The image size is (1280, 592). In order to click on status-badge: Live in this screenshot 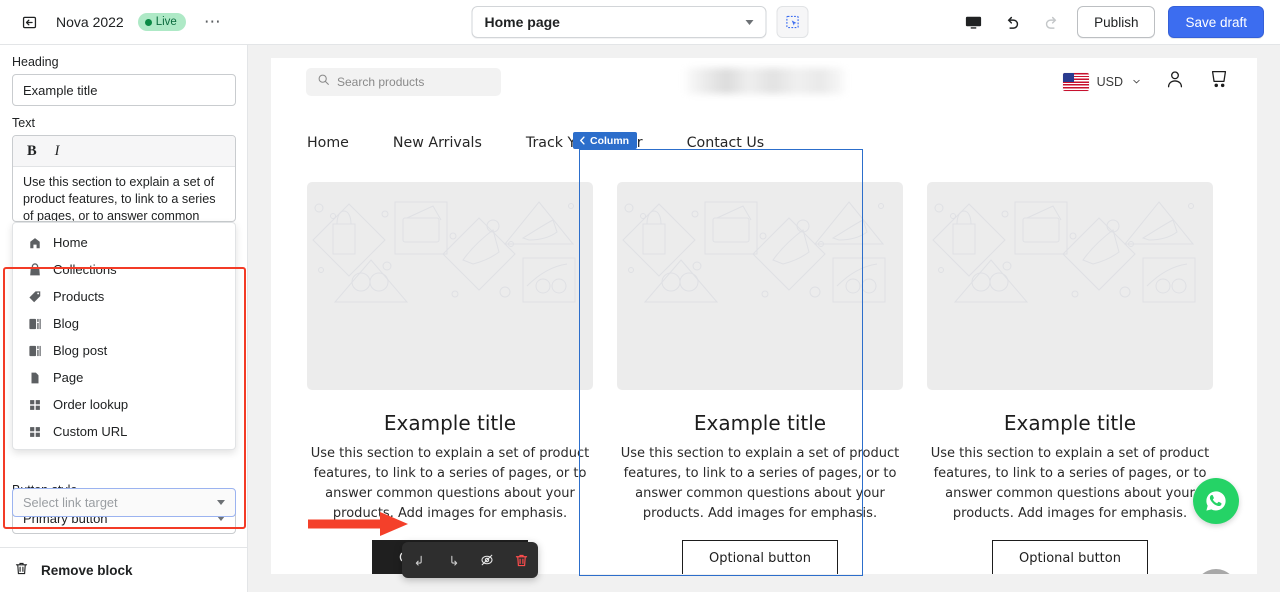, I will do `click(161, 22)`.